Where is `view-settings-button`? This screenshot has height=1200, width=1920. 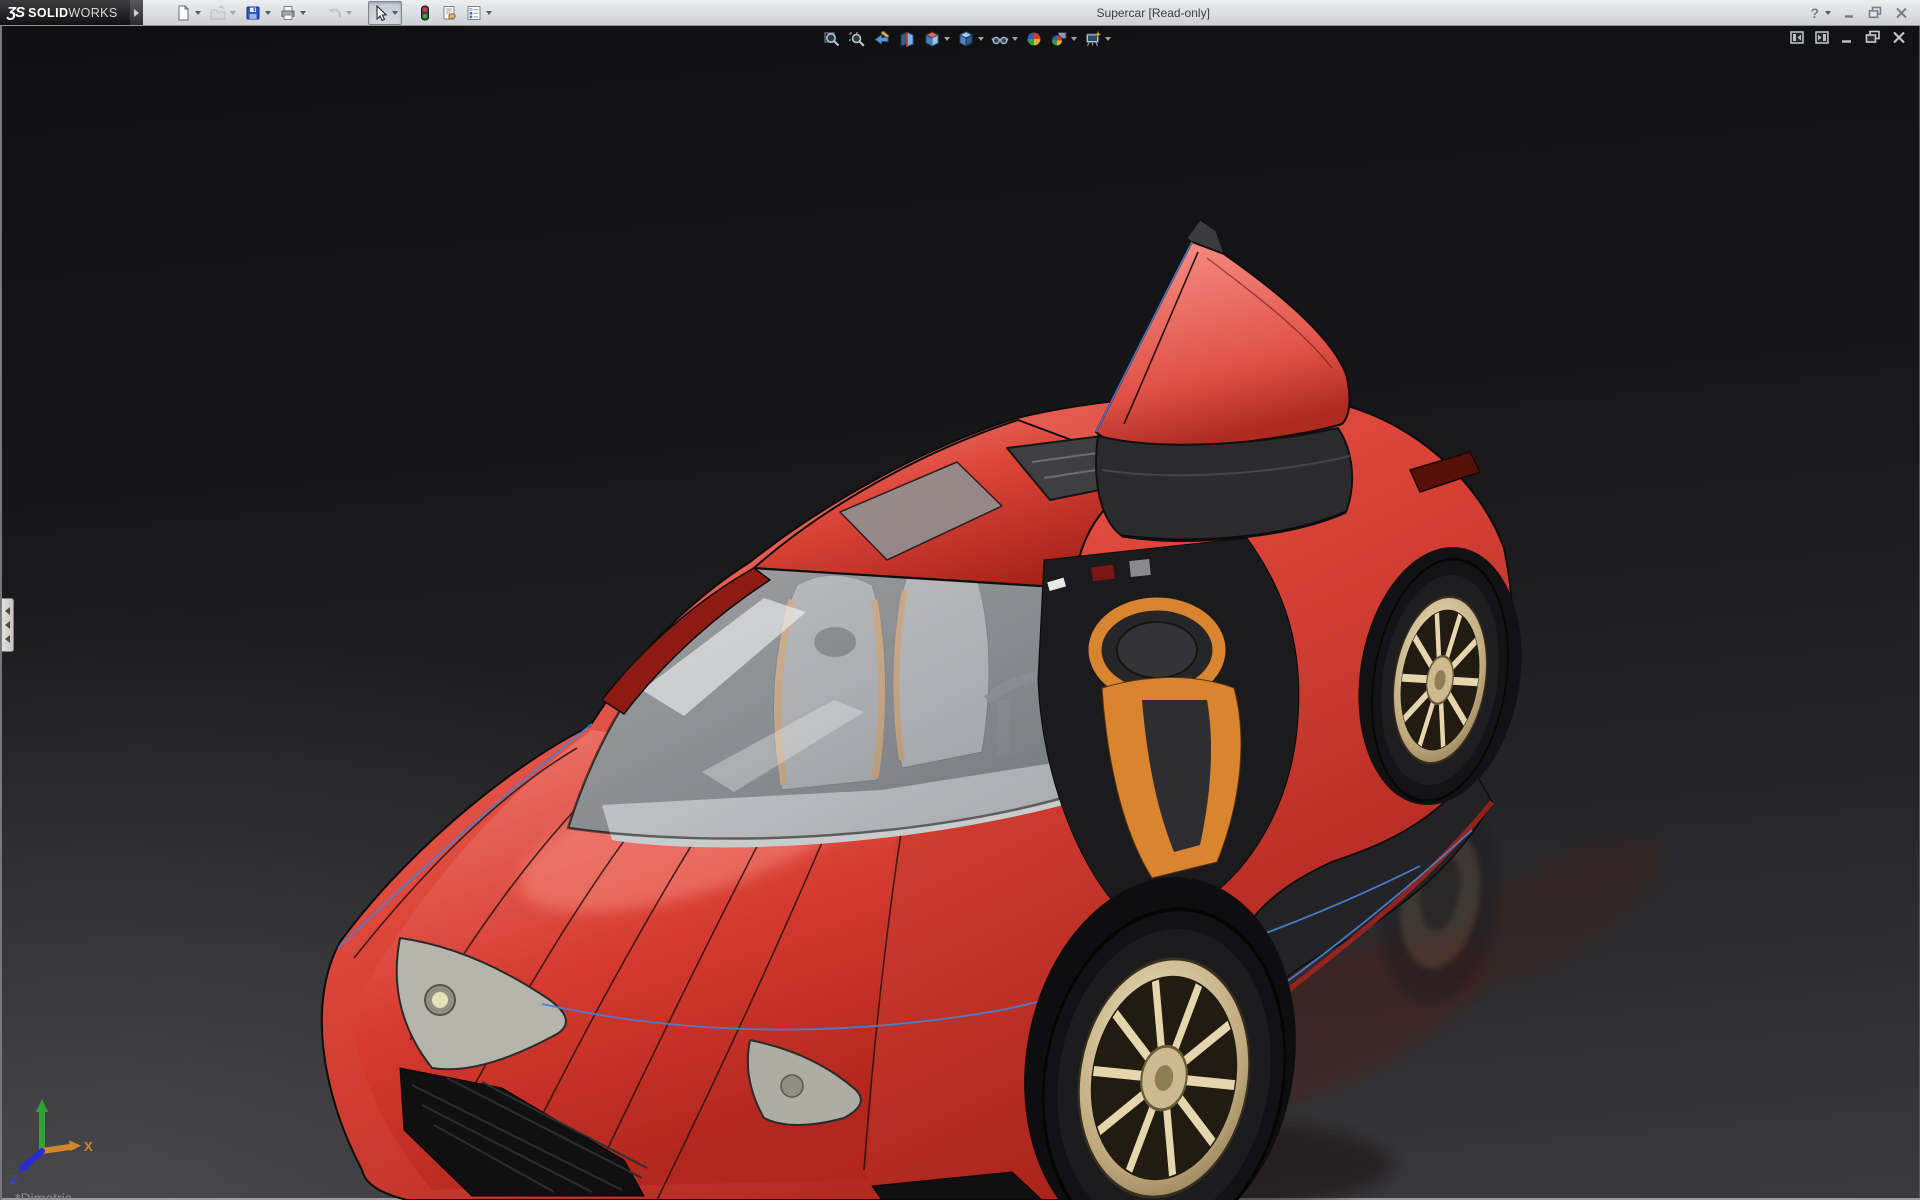
view-settings-button is located at coordinates (1097, 39).